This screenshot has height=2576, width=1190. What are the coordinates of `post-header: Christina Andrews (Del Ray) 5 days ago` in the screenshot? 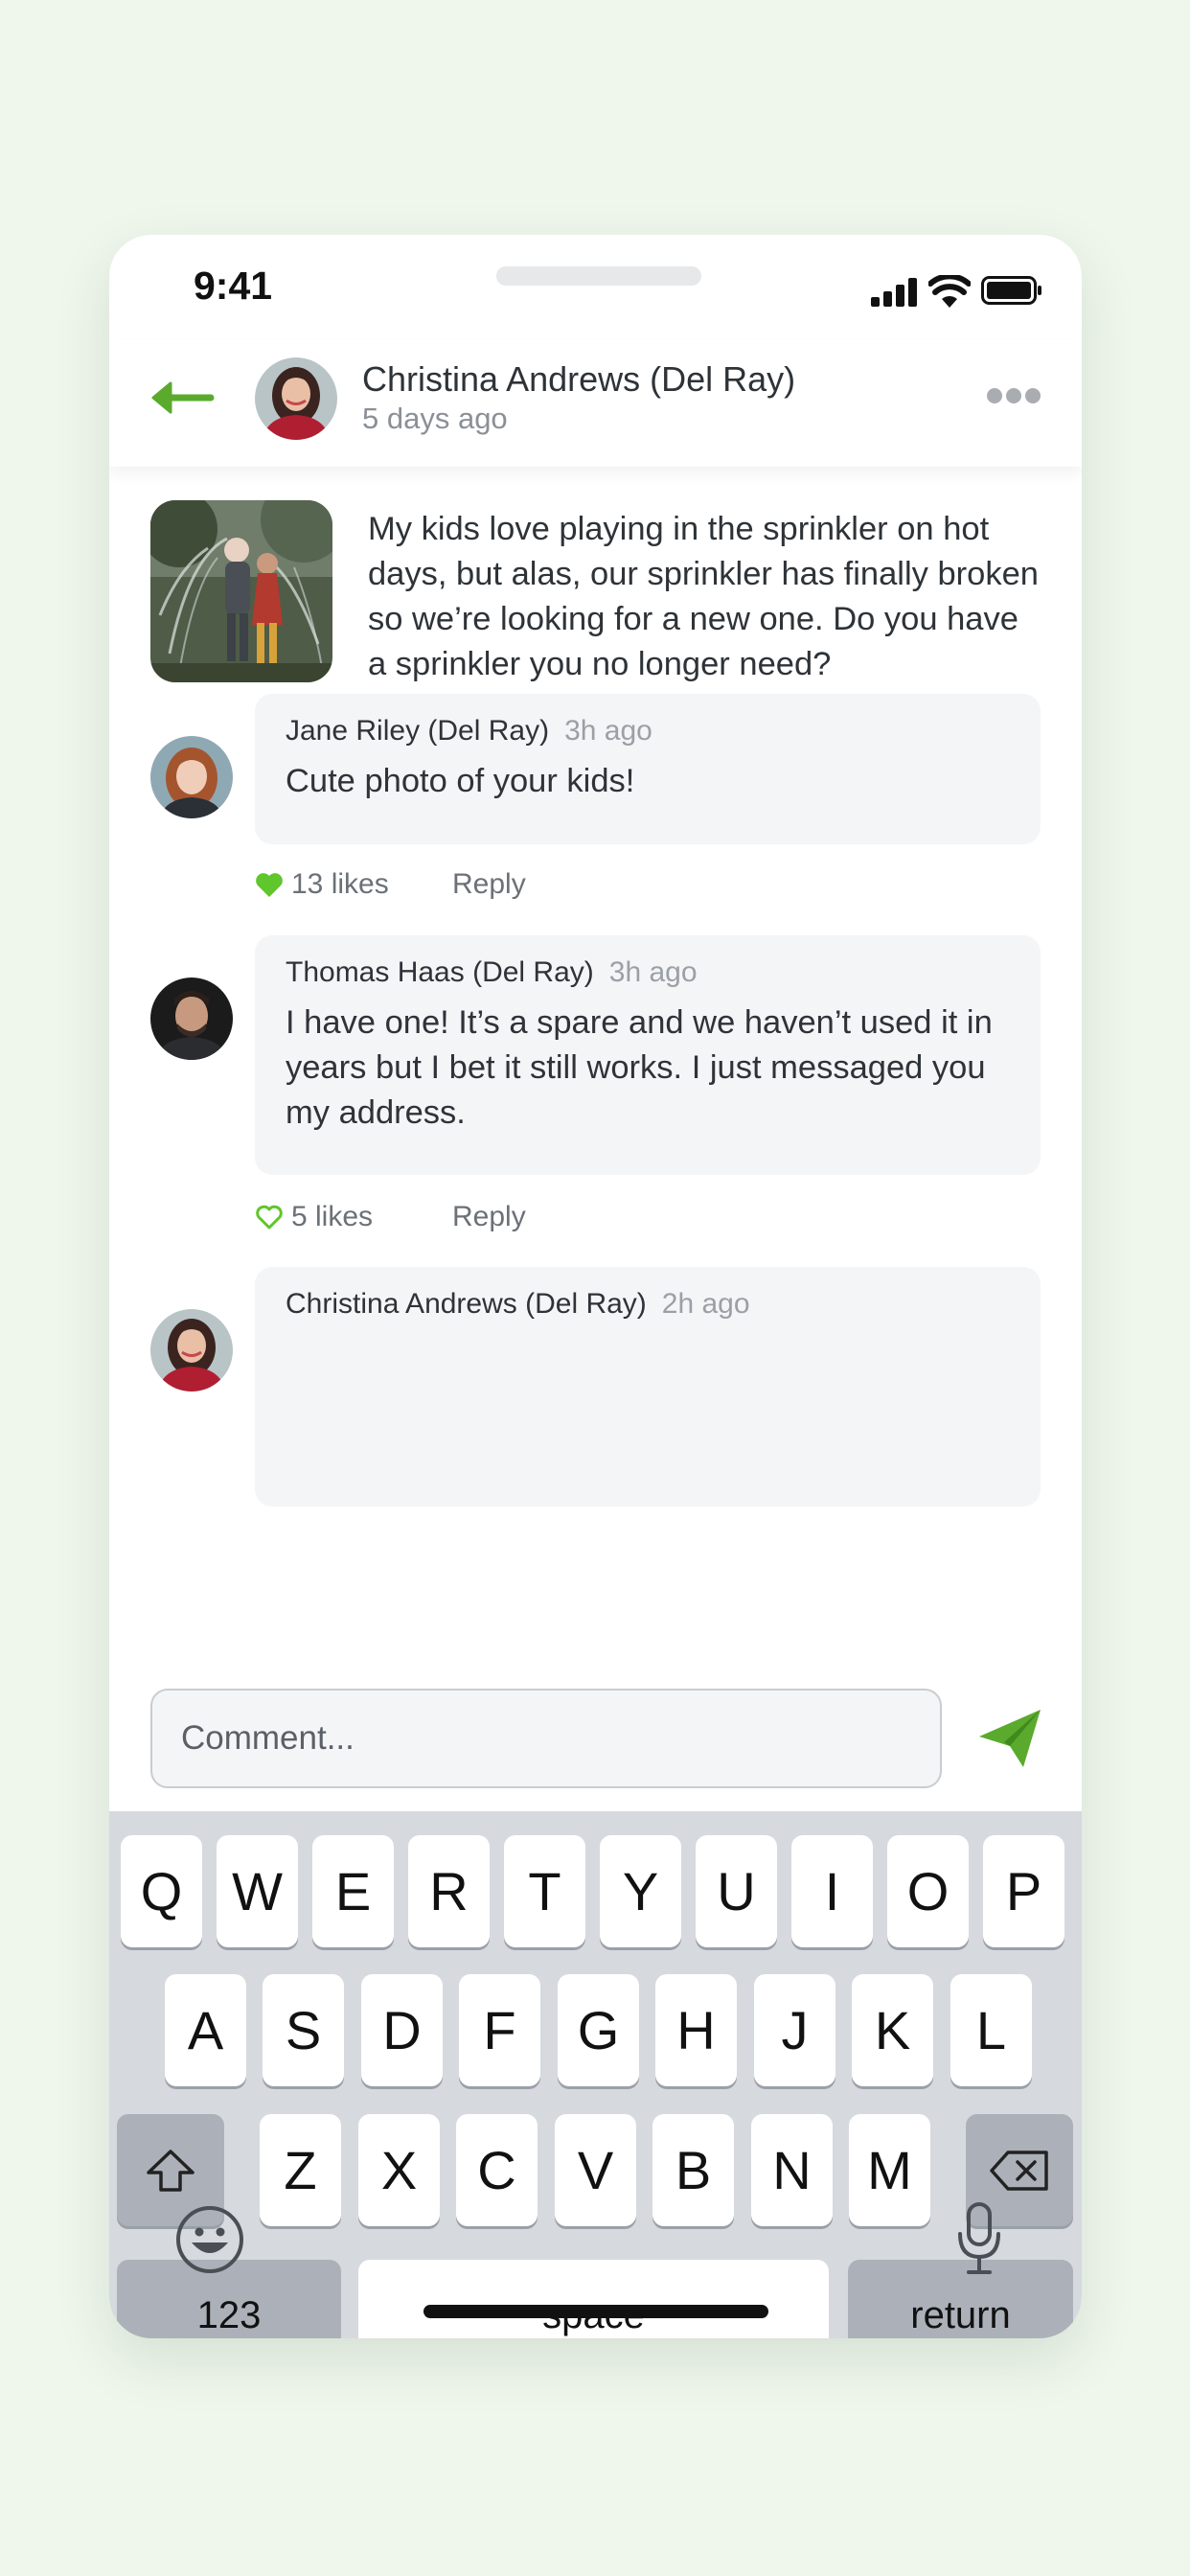 It's located at (595, 403).